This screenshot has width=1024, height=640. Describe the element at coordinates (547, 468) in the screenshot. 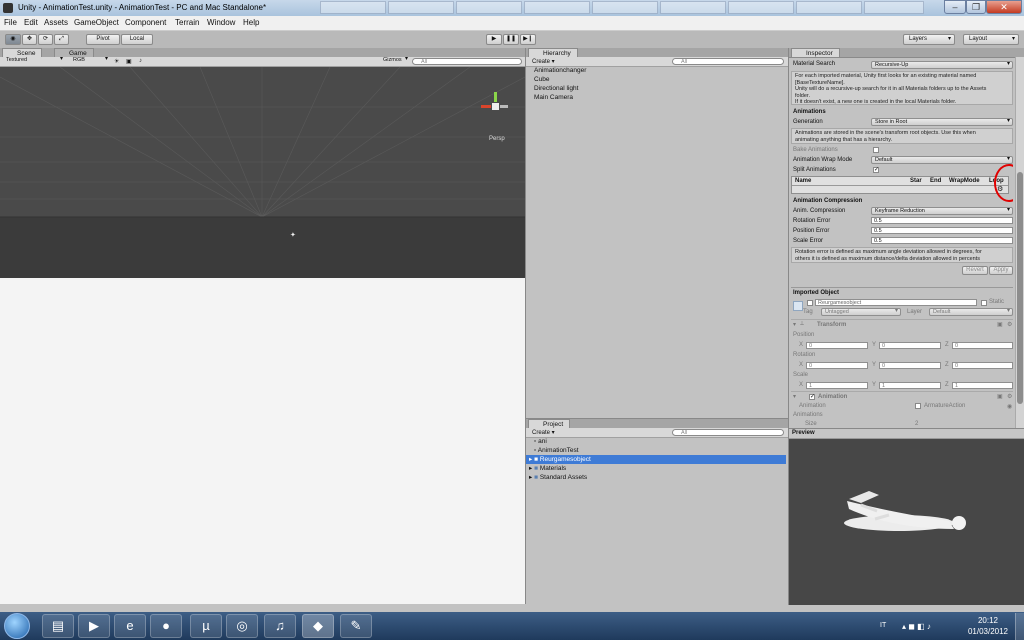

I see `project-item: ▸ ■ Materials` at that location.